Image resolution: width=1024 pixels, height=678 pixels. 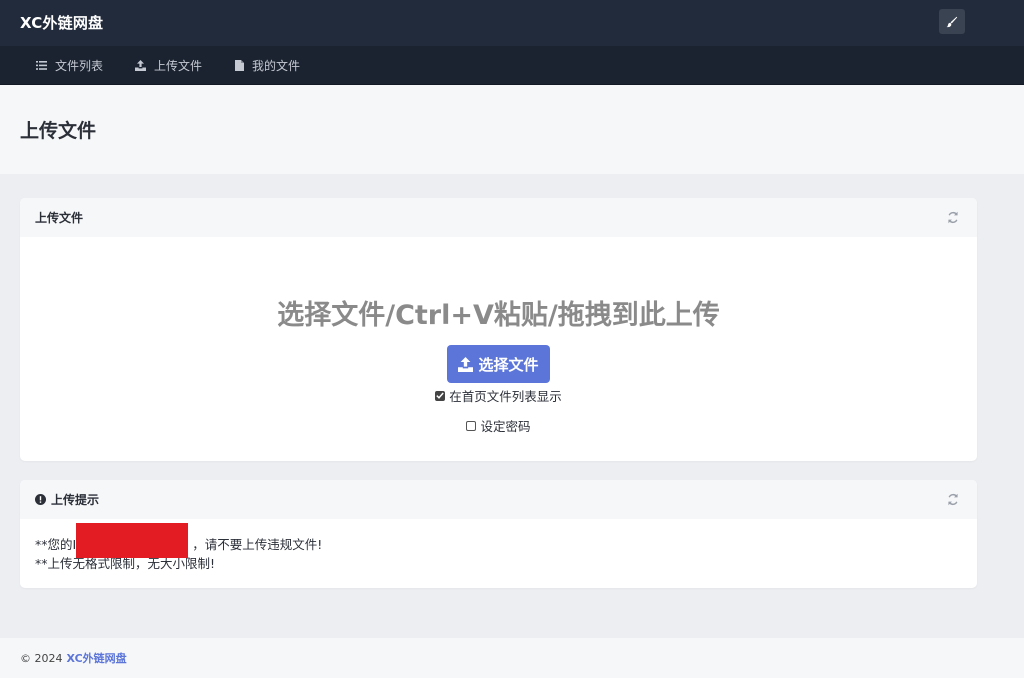 What do you see at coordinates (512, 129) in the screenshot?
I see `page-header: 上传文件` at bounding box center [512, 129].